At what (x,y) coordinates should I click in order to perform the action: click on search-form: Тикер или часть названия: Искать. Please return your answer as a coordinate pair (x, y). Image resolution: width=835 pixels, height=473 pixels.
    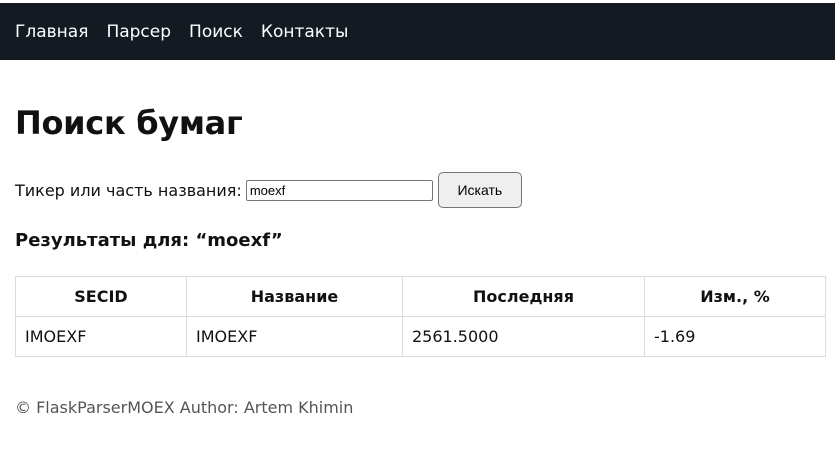
    Looking at the image, I should click on (268, 190).